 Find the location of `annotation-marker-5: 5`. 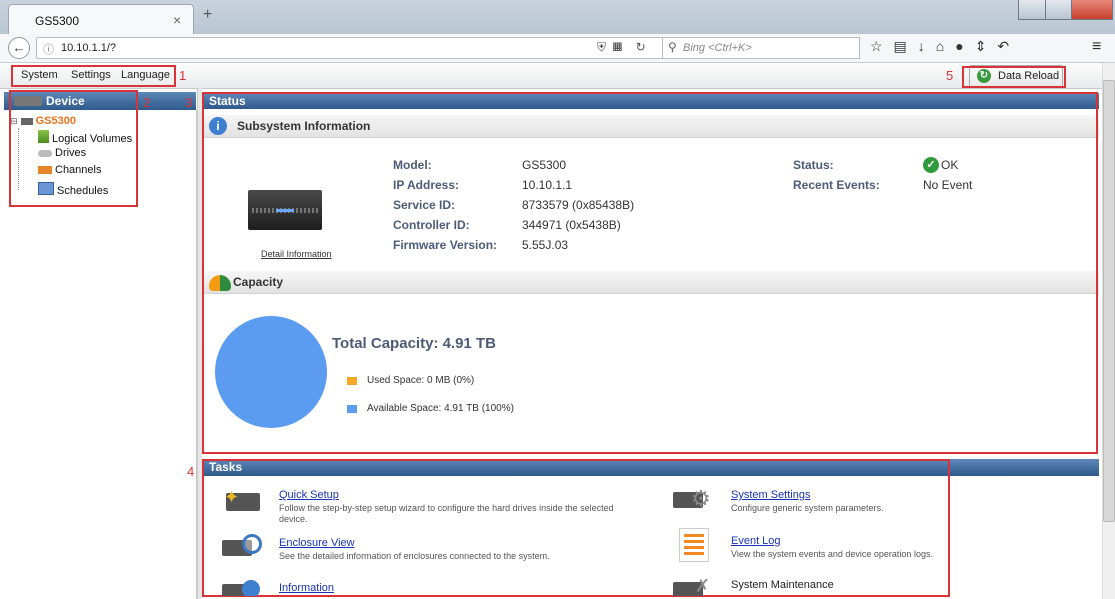

annotation-marker-5: 5 is located at coordinates (950, 75).